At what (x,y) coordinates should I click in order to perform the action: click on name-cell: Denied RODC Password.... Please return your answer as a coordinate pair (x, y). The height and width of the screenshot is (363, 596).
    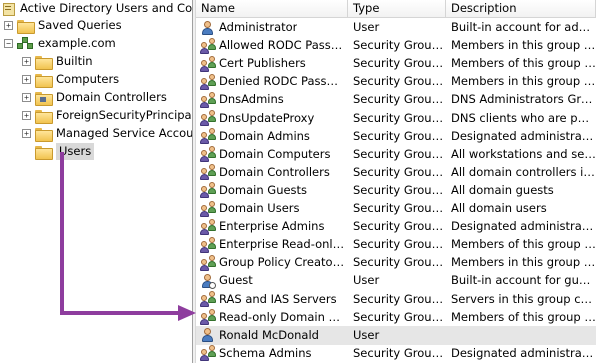
    Looking at the image, I should click on (273, 81).